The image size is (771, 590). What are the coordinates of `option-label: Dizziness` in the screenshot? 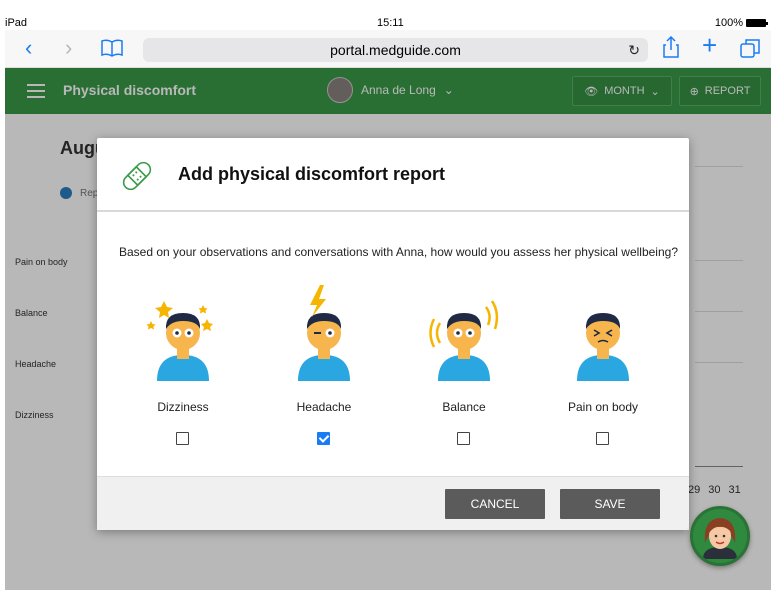 It's located at (183, 407).